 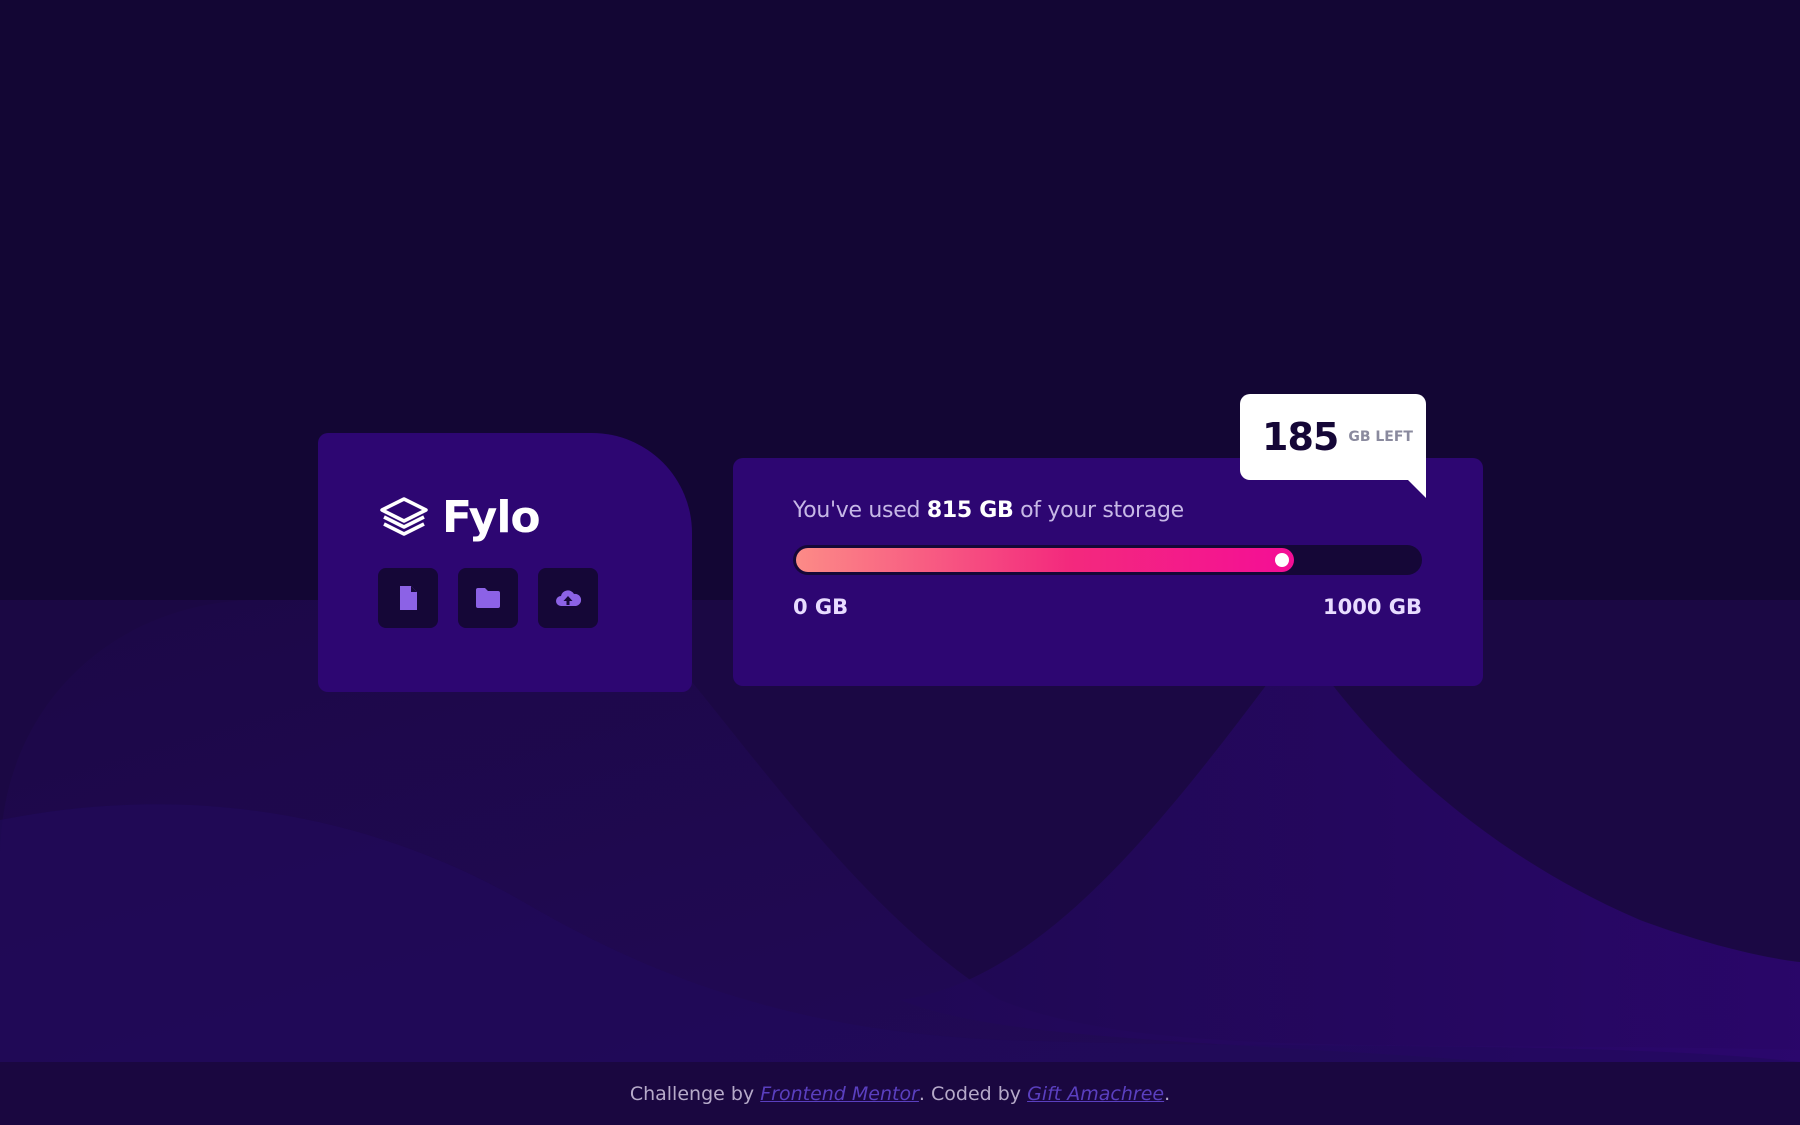 I want to click on remaining-unit: GB LEFT, so click(x=1380, y=437).